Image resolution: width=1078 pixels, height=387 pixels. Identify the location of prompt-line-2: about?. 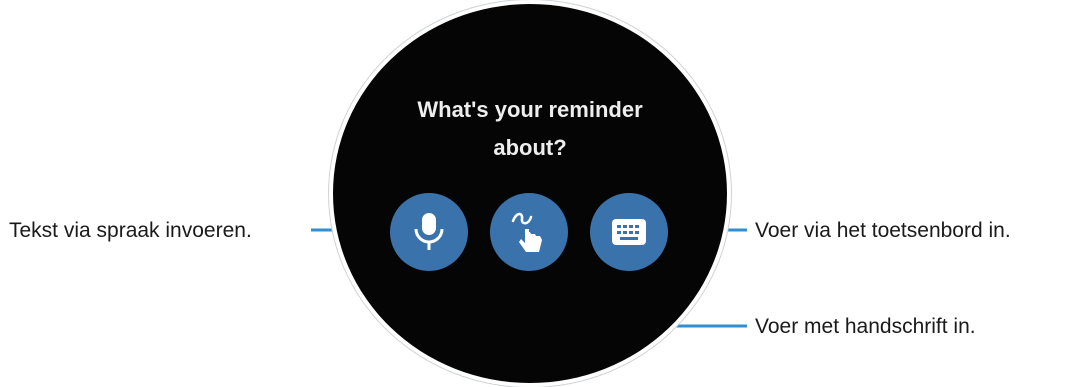
(530, 147).